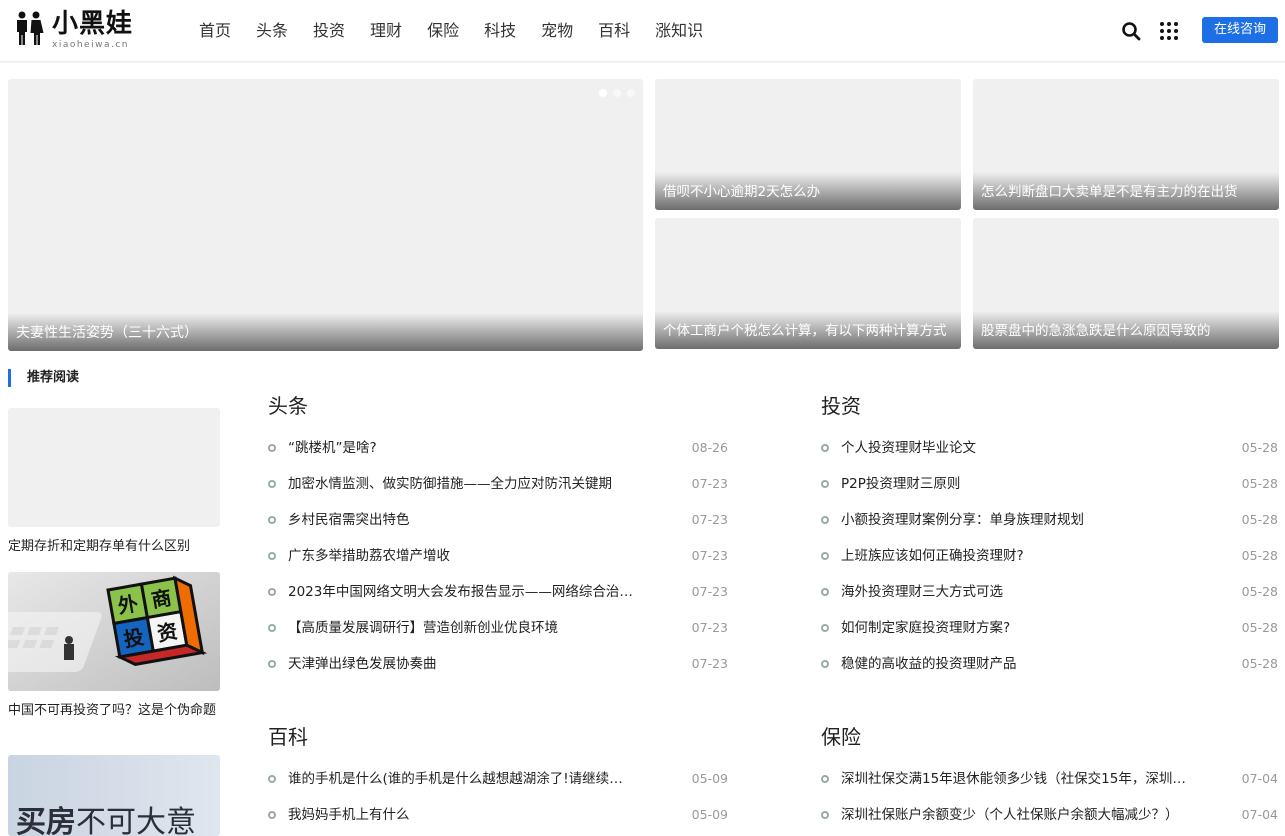 Image resolution: width=1285 pixels, height=836 pixels. I want to click on apps-grid-icon, so click(1169, 31).